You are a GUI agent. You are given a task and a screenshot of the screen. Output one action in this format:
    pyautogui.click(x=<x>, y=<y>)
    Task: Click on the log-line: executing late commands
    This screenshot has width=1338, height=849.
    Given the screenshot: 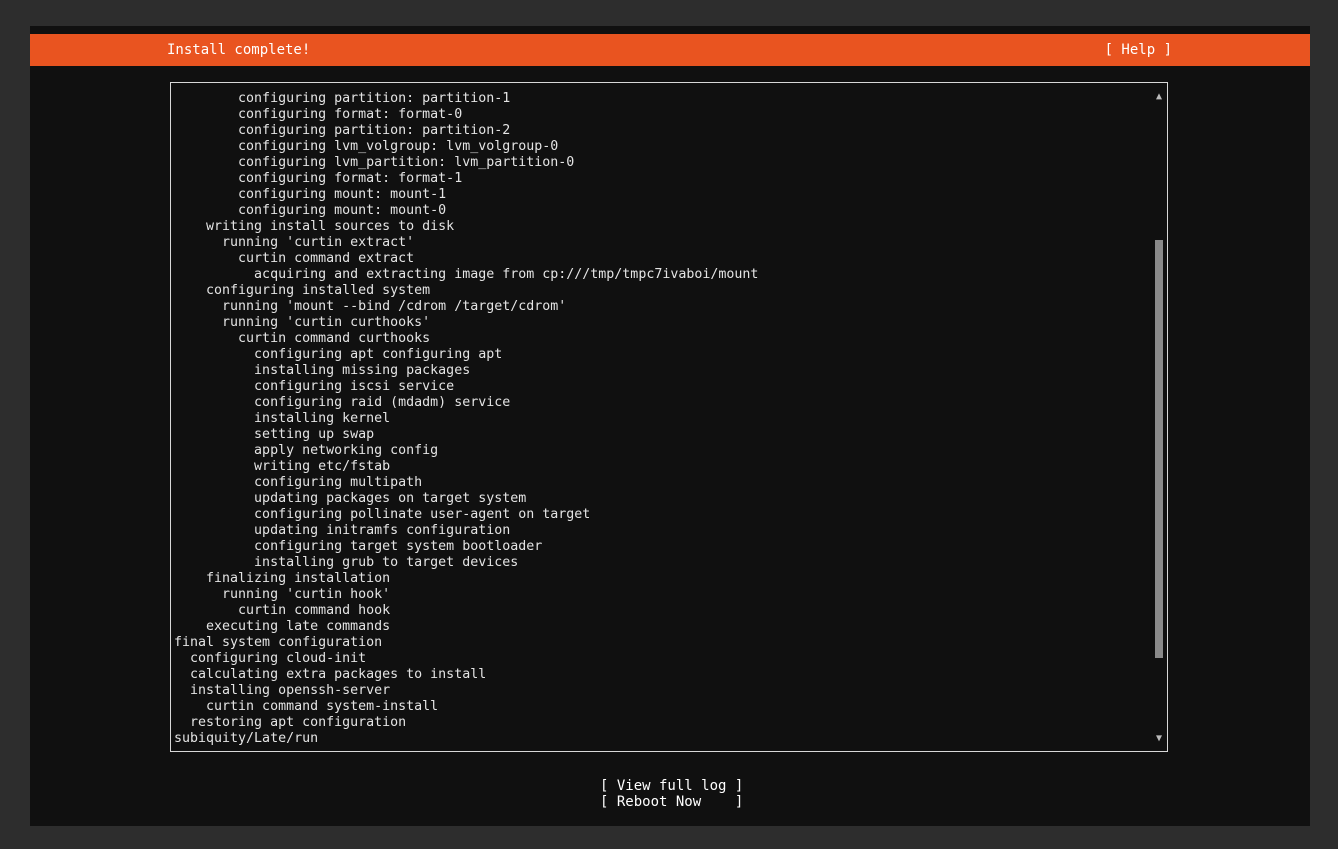 What is the action you would take?
    pyautogui.click(x=282, y=626)
    